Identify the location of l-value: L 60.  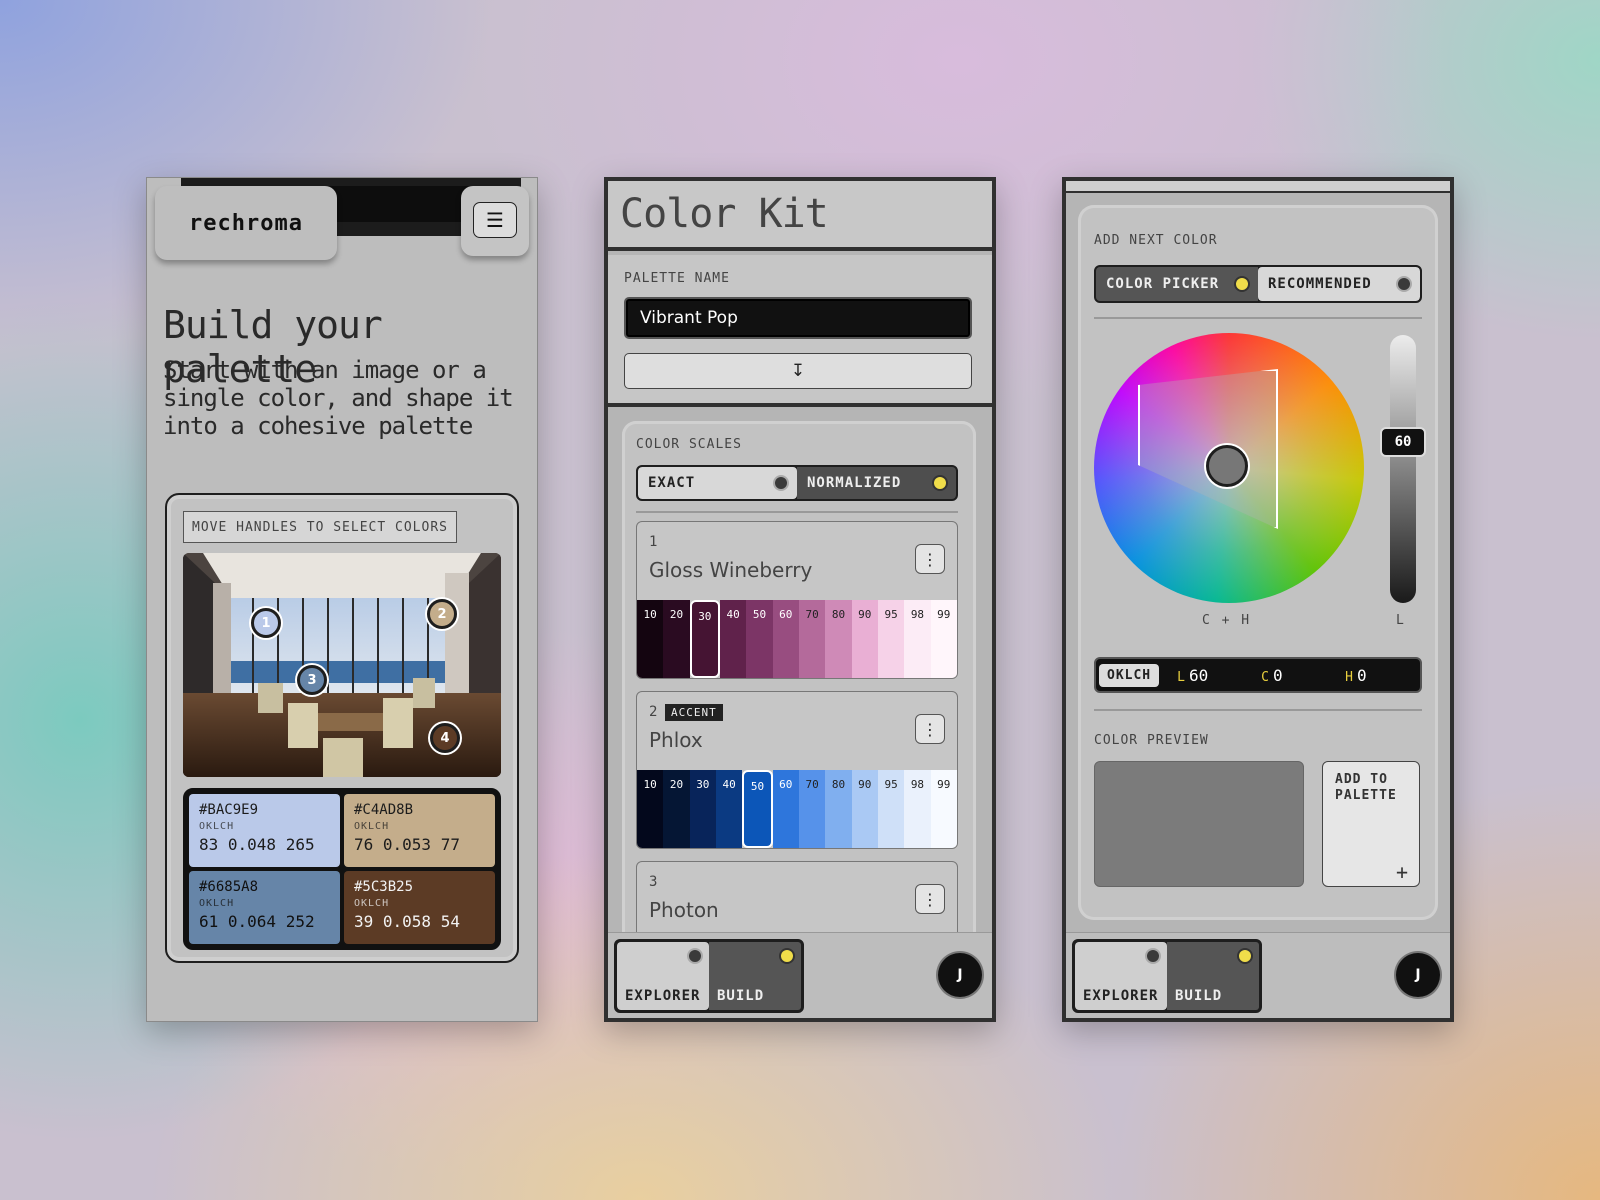
(1210, 675).